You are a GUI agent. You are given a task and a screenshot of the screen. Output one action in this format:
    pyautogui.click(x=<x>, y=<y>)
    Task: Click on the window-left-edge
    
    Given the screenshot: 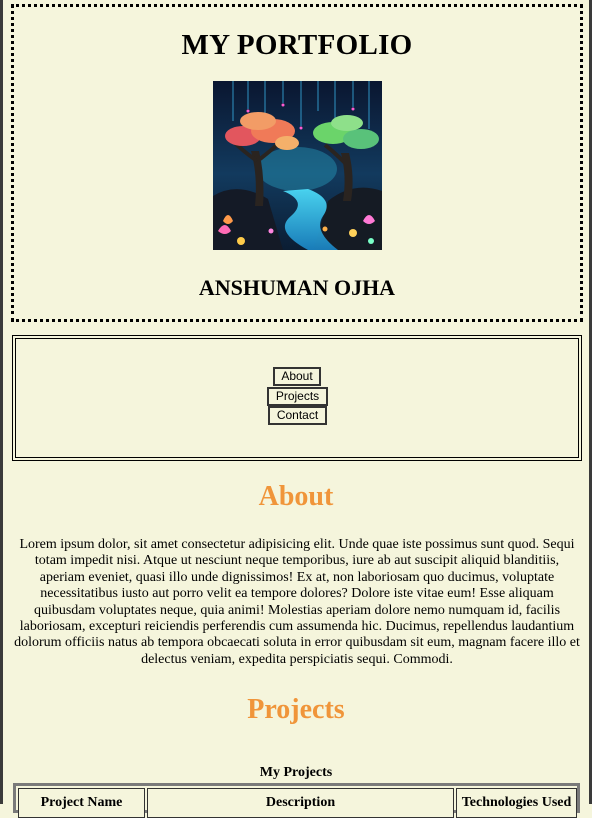 What is the action you would take?
    pyautogui.click(x=1, y=402)
    